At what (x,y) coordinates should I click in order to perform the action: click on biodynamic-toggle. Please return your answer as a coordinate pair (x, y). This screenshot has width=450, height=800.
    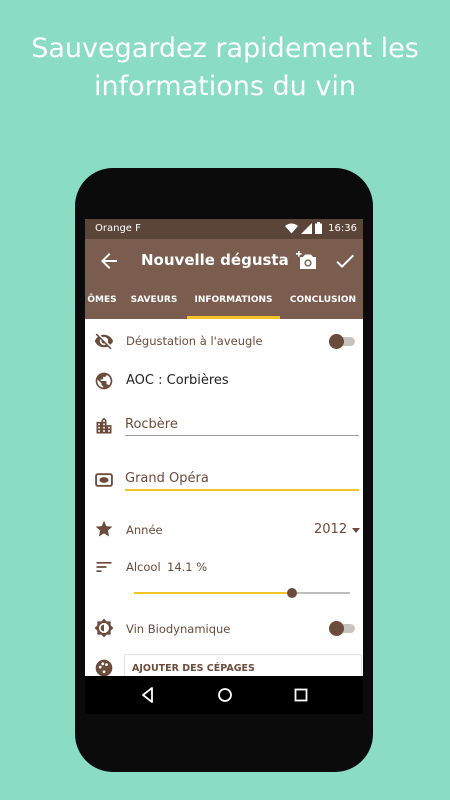
    Looking at the image, I should click on (343, 628).